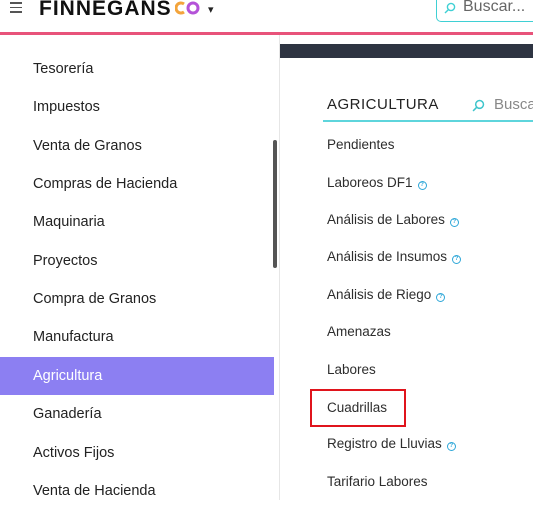 The height and width of the screenshot is (510, 533). Describe the element at coordinates (137, 337) in the screenshot. I see `sidebar-item-manufactura: Manufactura` at that location.